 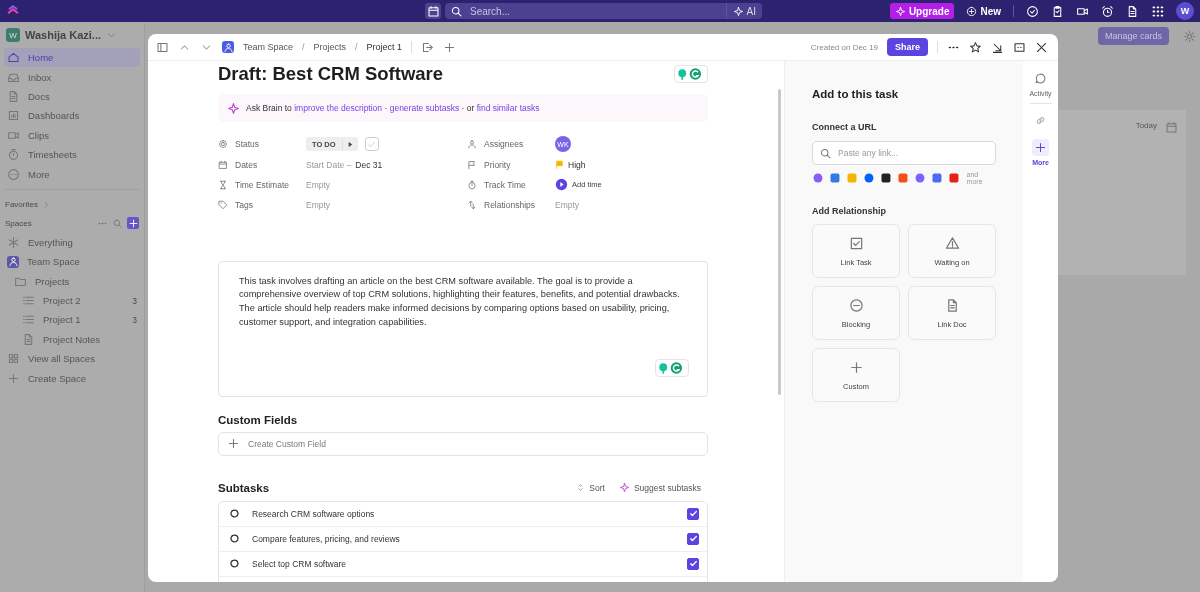 What do you see at coordinates (72, 378) in the screenshot?
I see `sidebar-action: Create Space` at bounding box center [72, 378].